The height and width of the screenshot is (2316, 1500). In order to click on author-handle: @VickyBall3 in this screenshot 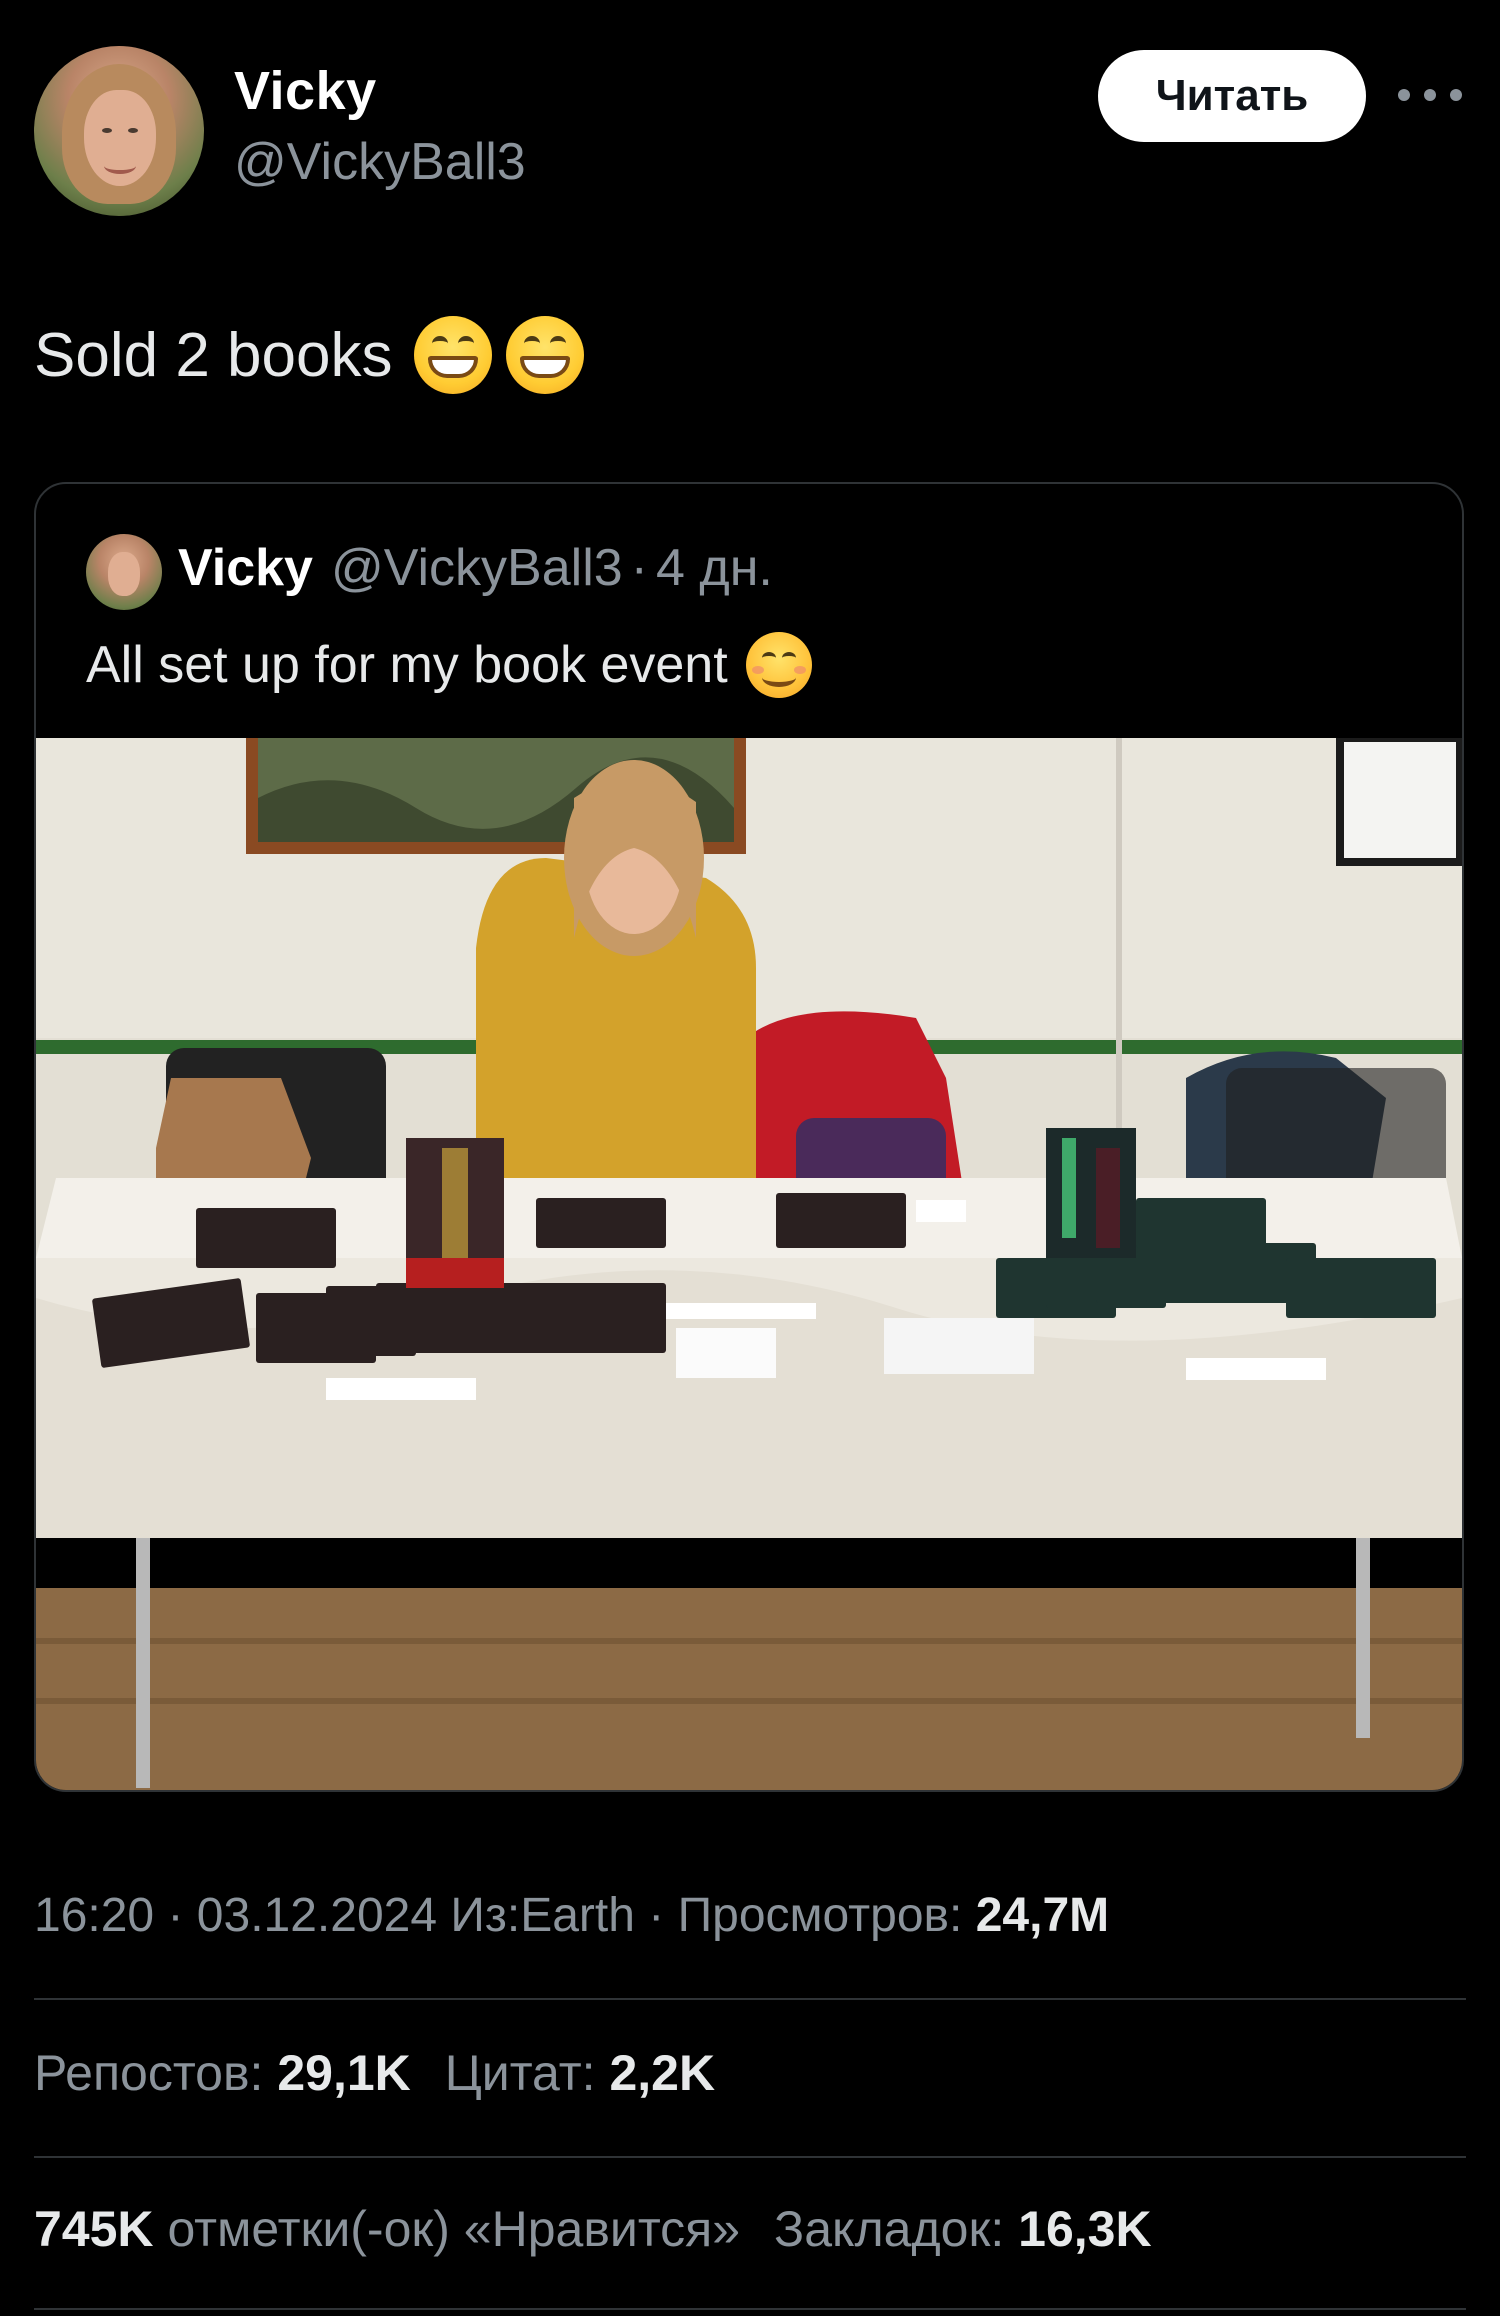, I will do `click(380, 162)`.